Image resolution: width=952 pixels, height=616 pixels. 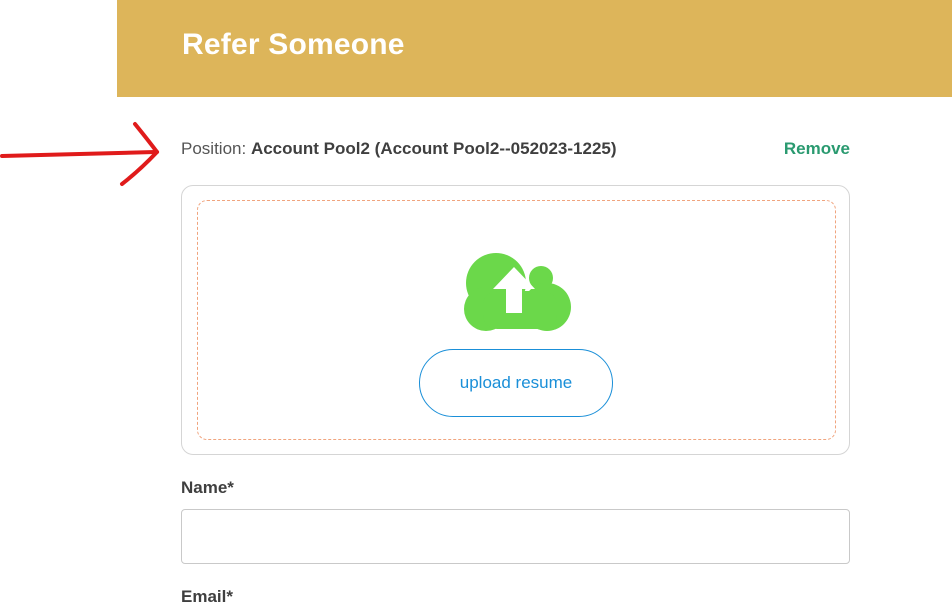 I want to click on cloud-upload-icon, so click(x=517, y=292).